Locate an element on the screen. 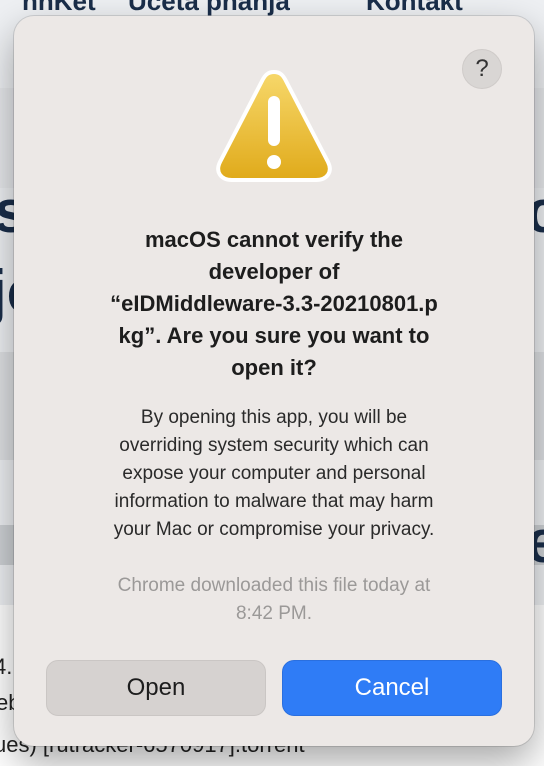 The height and width of the screenshot is (766, 544). message-line: By opening this app, you will be is located at coordinates (274, 417).